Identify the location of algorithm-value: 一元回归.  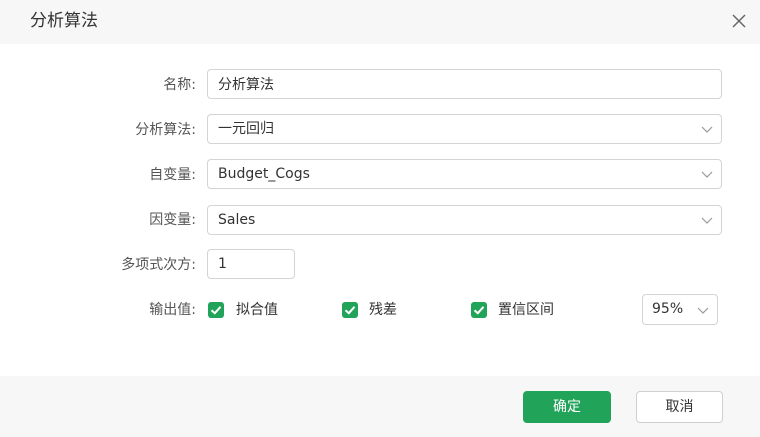
(246, 129).